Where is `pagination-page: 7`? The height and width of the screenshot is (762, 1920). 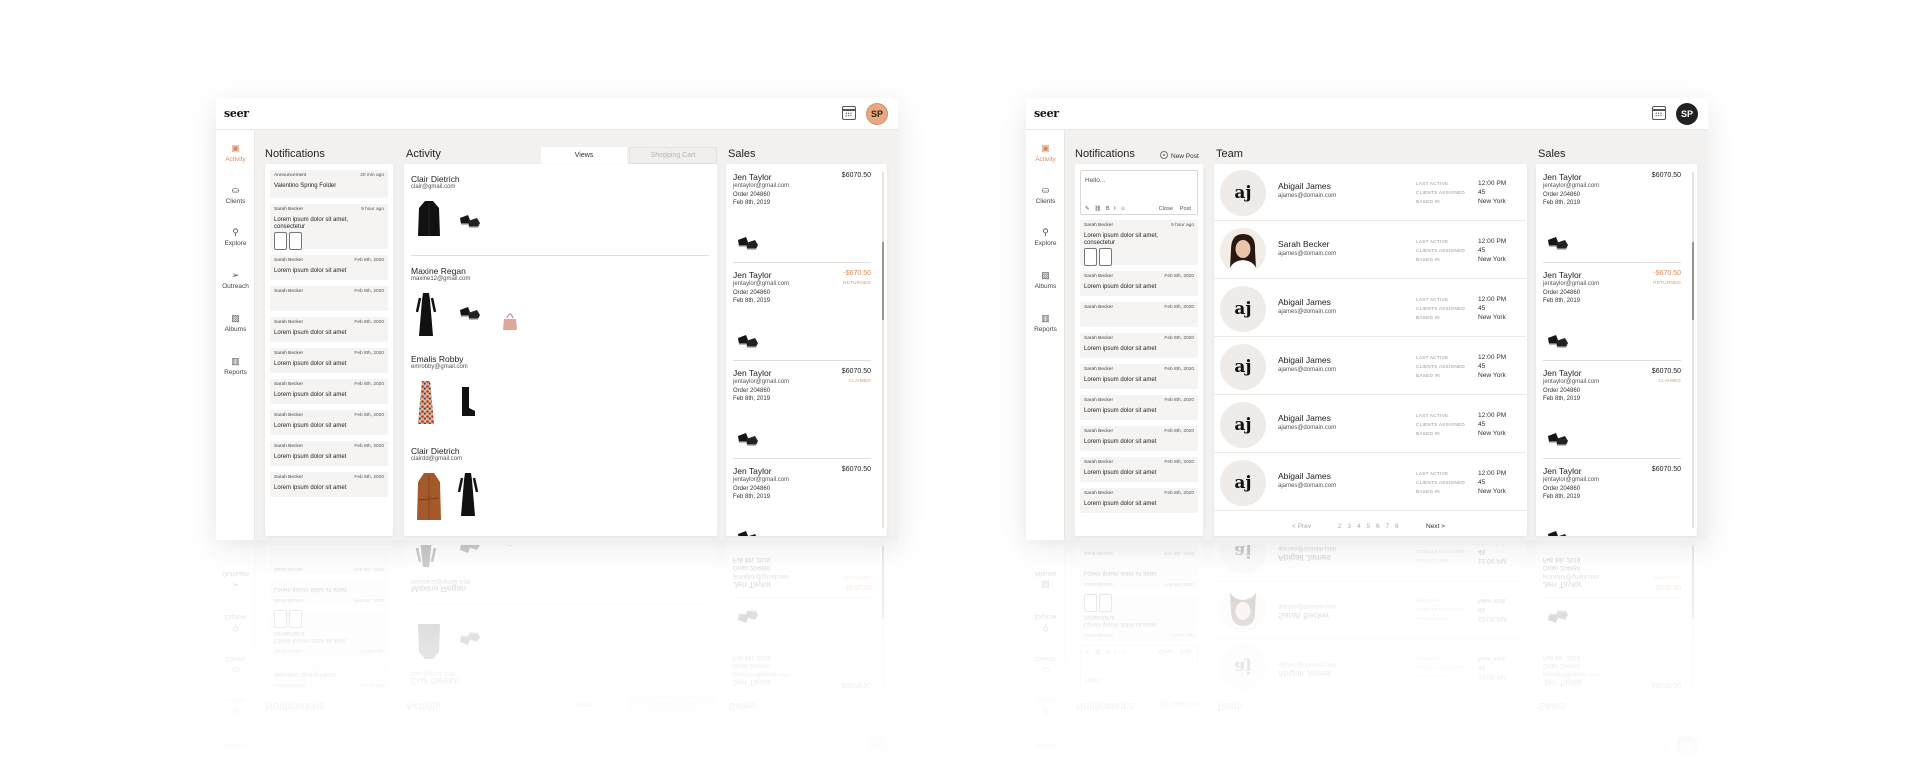 pagination-page: 7 is located at coordinates (1388, 526).